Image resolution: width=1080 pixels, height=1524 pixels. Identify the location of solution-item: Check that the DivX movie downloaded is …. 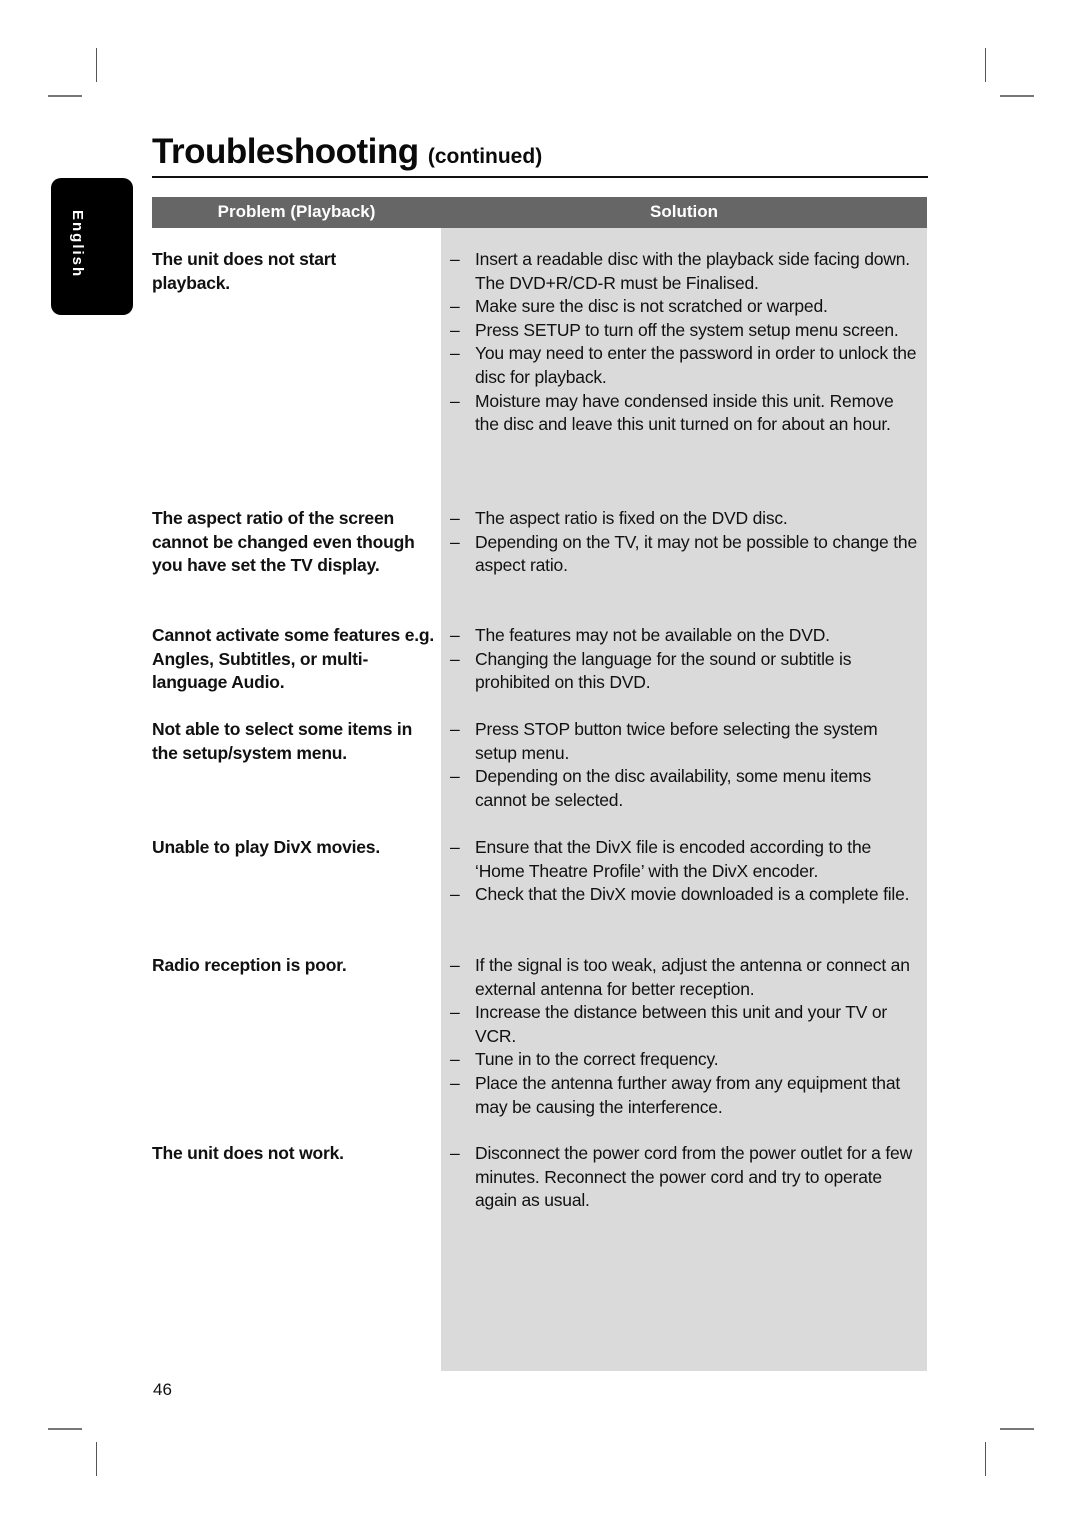
(685, 895).